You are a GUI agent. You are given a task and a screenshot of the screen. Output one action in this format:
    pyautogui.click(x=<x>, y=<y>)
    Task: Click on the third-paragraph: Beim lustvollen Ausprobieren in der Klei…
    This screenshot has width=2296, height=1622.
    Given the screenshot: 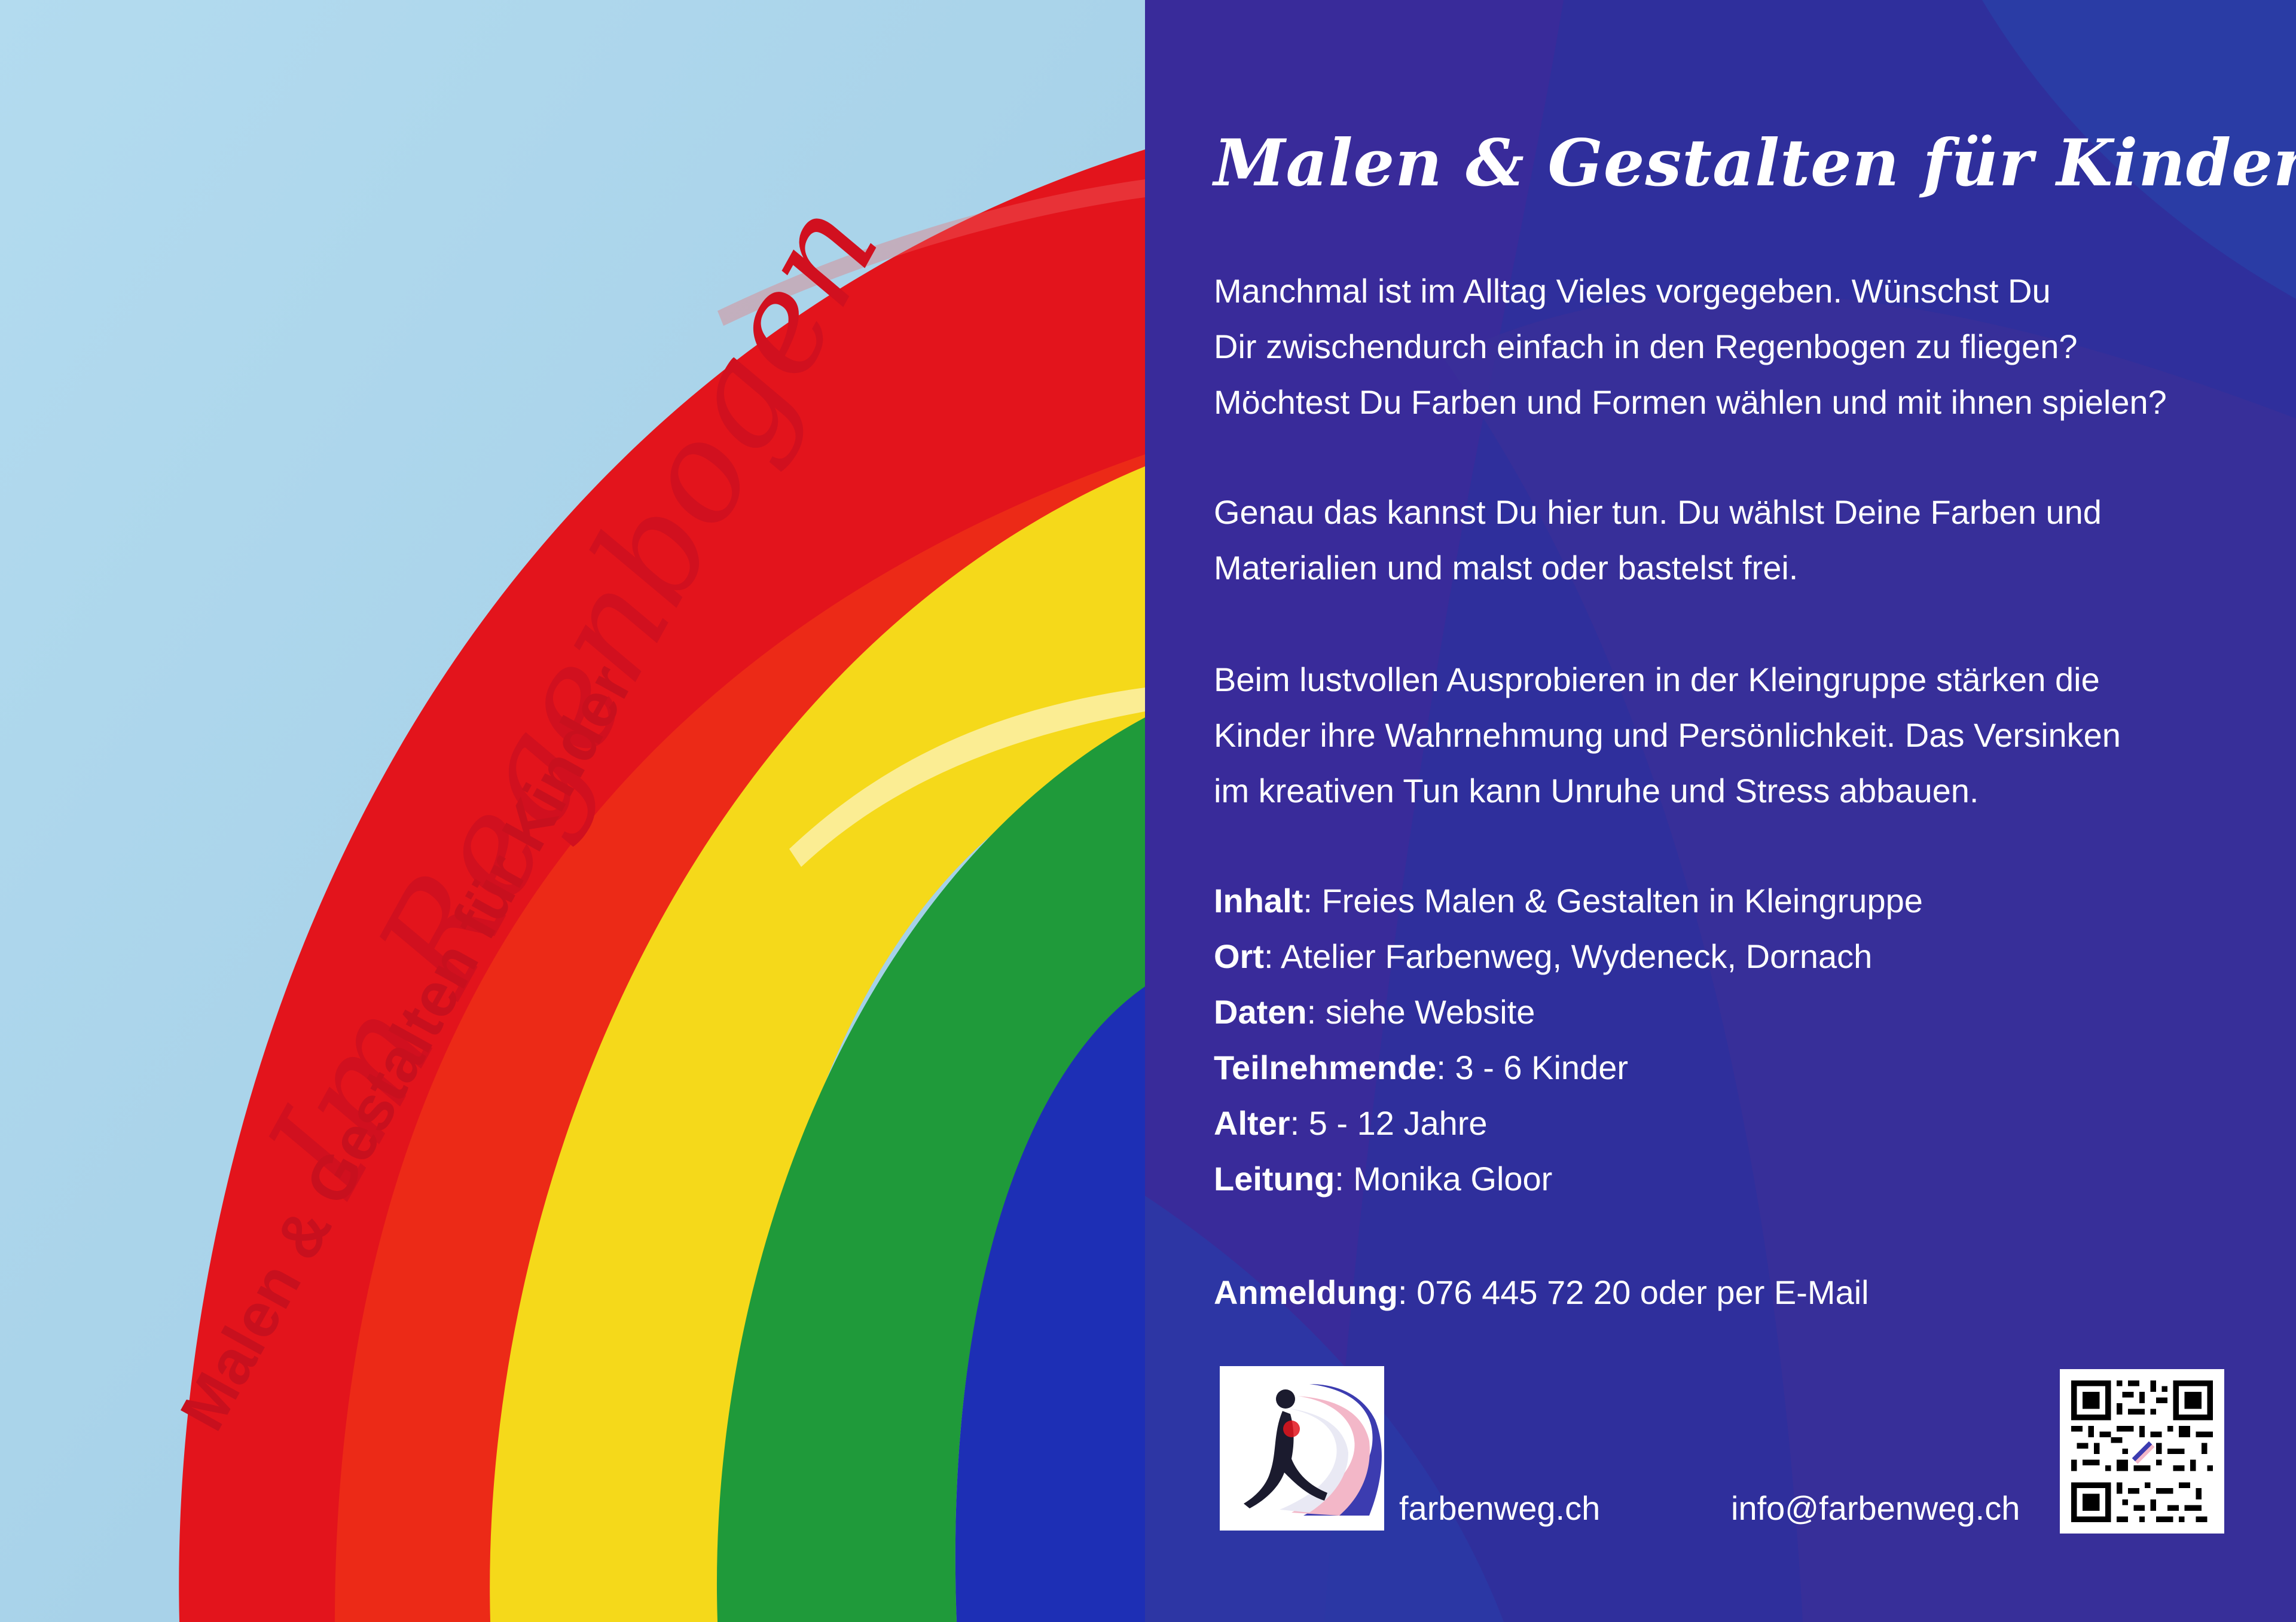 What is the action you would take?
    pyautogui.click(x=1667, y=735)
    